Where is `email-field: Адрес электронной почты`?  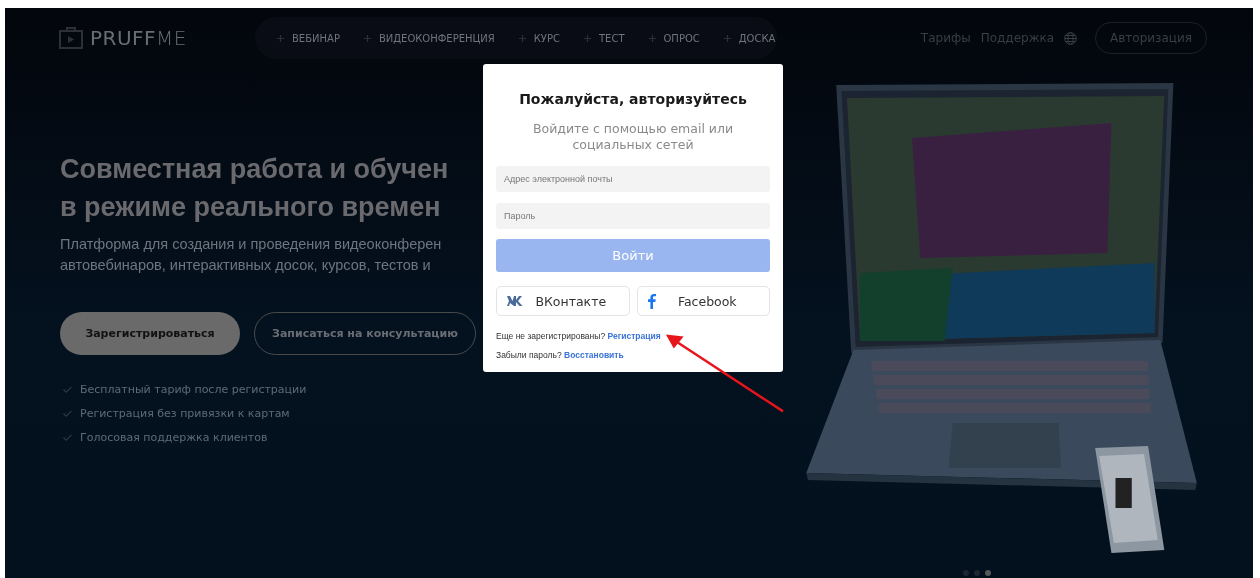 email-field: Адрес электронной почты is located at coordinates (633, 179).